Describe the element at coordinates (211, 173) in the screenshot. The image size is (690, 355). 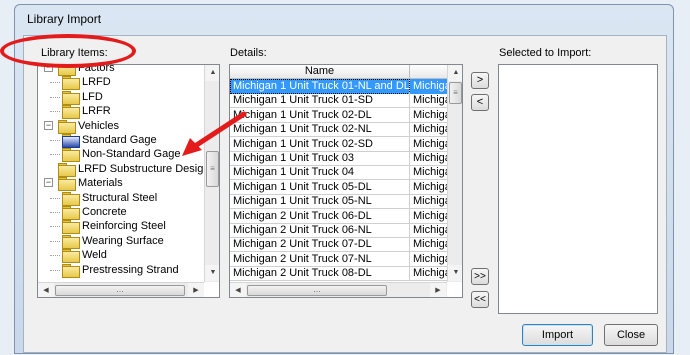
I see `tree-vertical-scrollbar: ▲ ≡ ▼` at that location.